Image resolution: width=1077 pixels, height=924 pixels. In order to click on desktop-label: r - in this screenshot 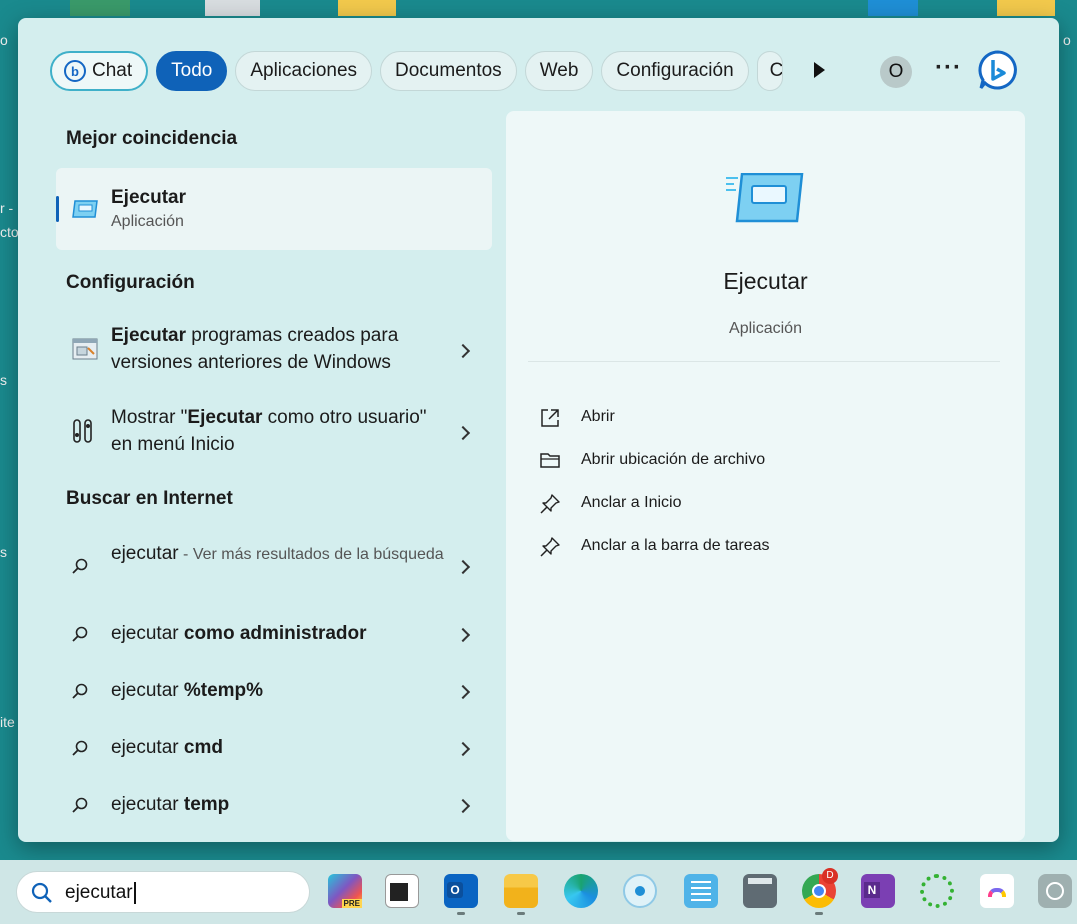, I will do `click(7, 208)`.